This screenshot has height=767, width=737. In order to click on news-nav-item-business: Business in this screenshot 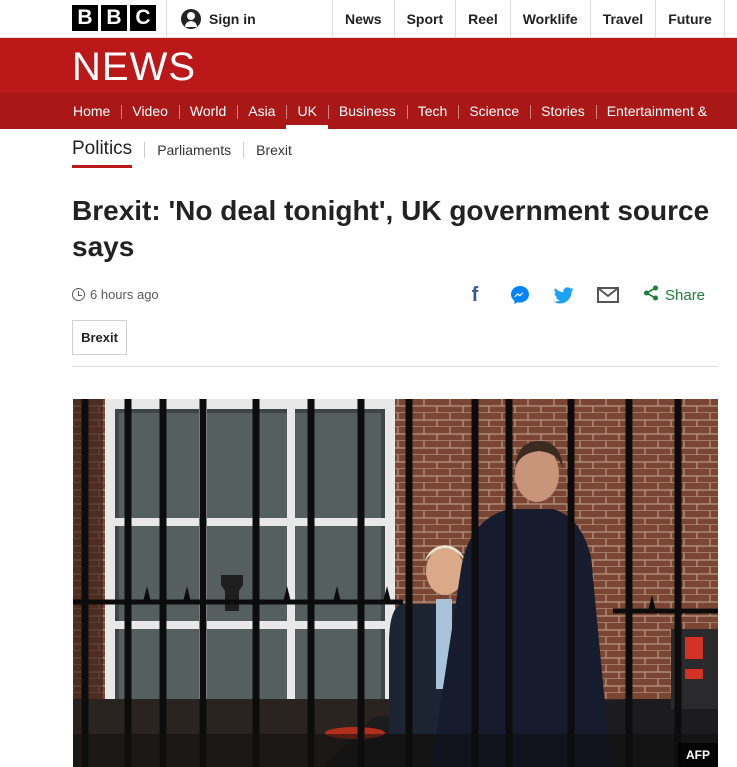, I will do `click(367, 111)`.